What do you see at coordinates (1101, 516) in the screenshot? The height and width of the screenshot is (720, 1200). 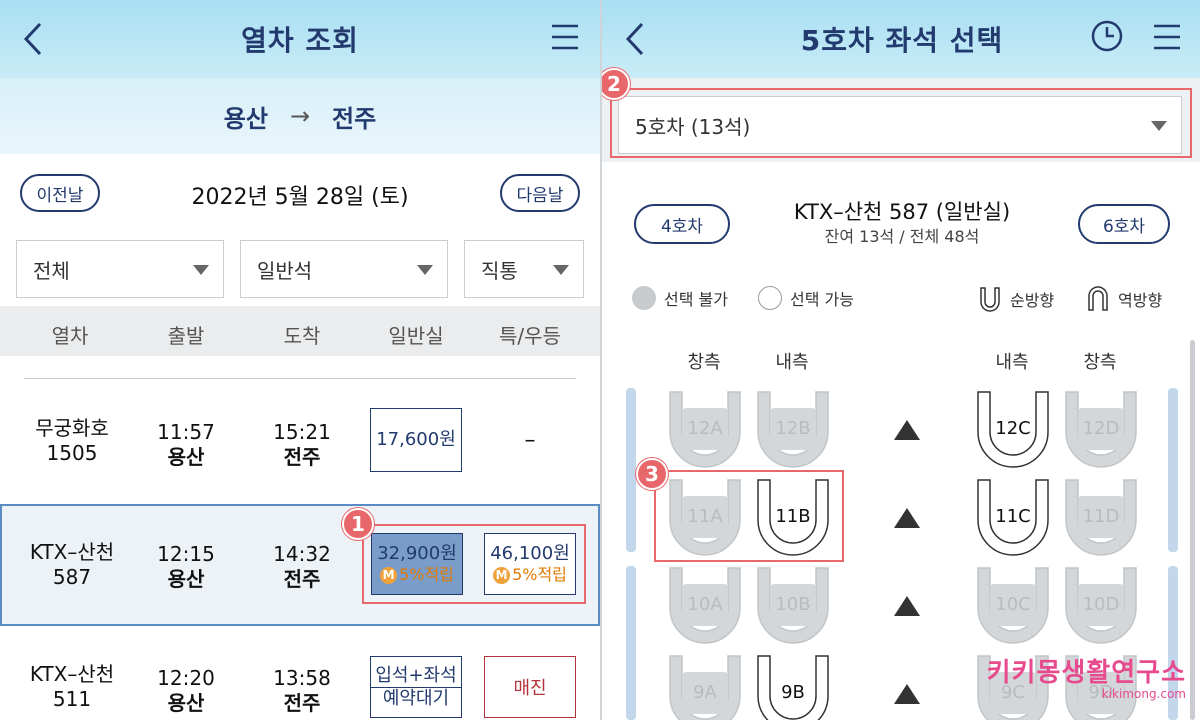 I see `seat-11D: 11D` at bounding box center [1101, 516].